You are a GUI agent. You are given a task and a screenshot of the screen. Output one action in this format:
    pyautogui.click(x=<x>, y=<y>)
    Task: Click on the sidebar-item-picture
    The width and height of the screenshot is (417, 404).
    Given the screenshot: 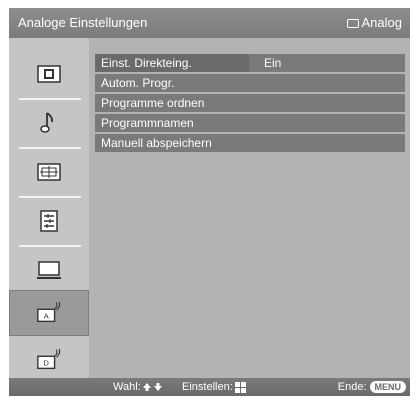 What is the action you would take?
    pyautogui.click(x=49, y=74)
    